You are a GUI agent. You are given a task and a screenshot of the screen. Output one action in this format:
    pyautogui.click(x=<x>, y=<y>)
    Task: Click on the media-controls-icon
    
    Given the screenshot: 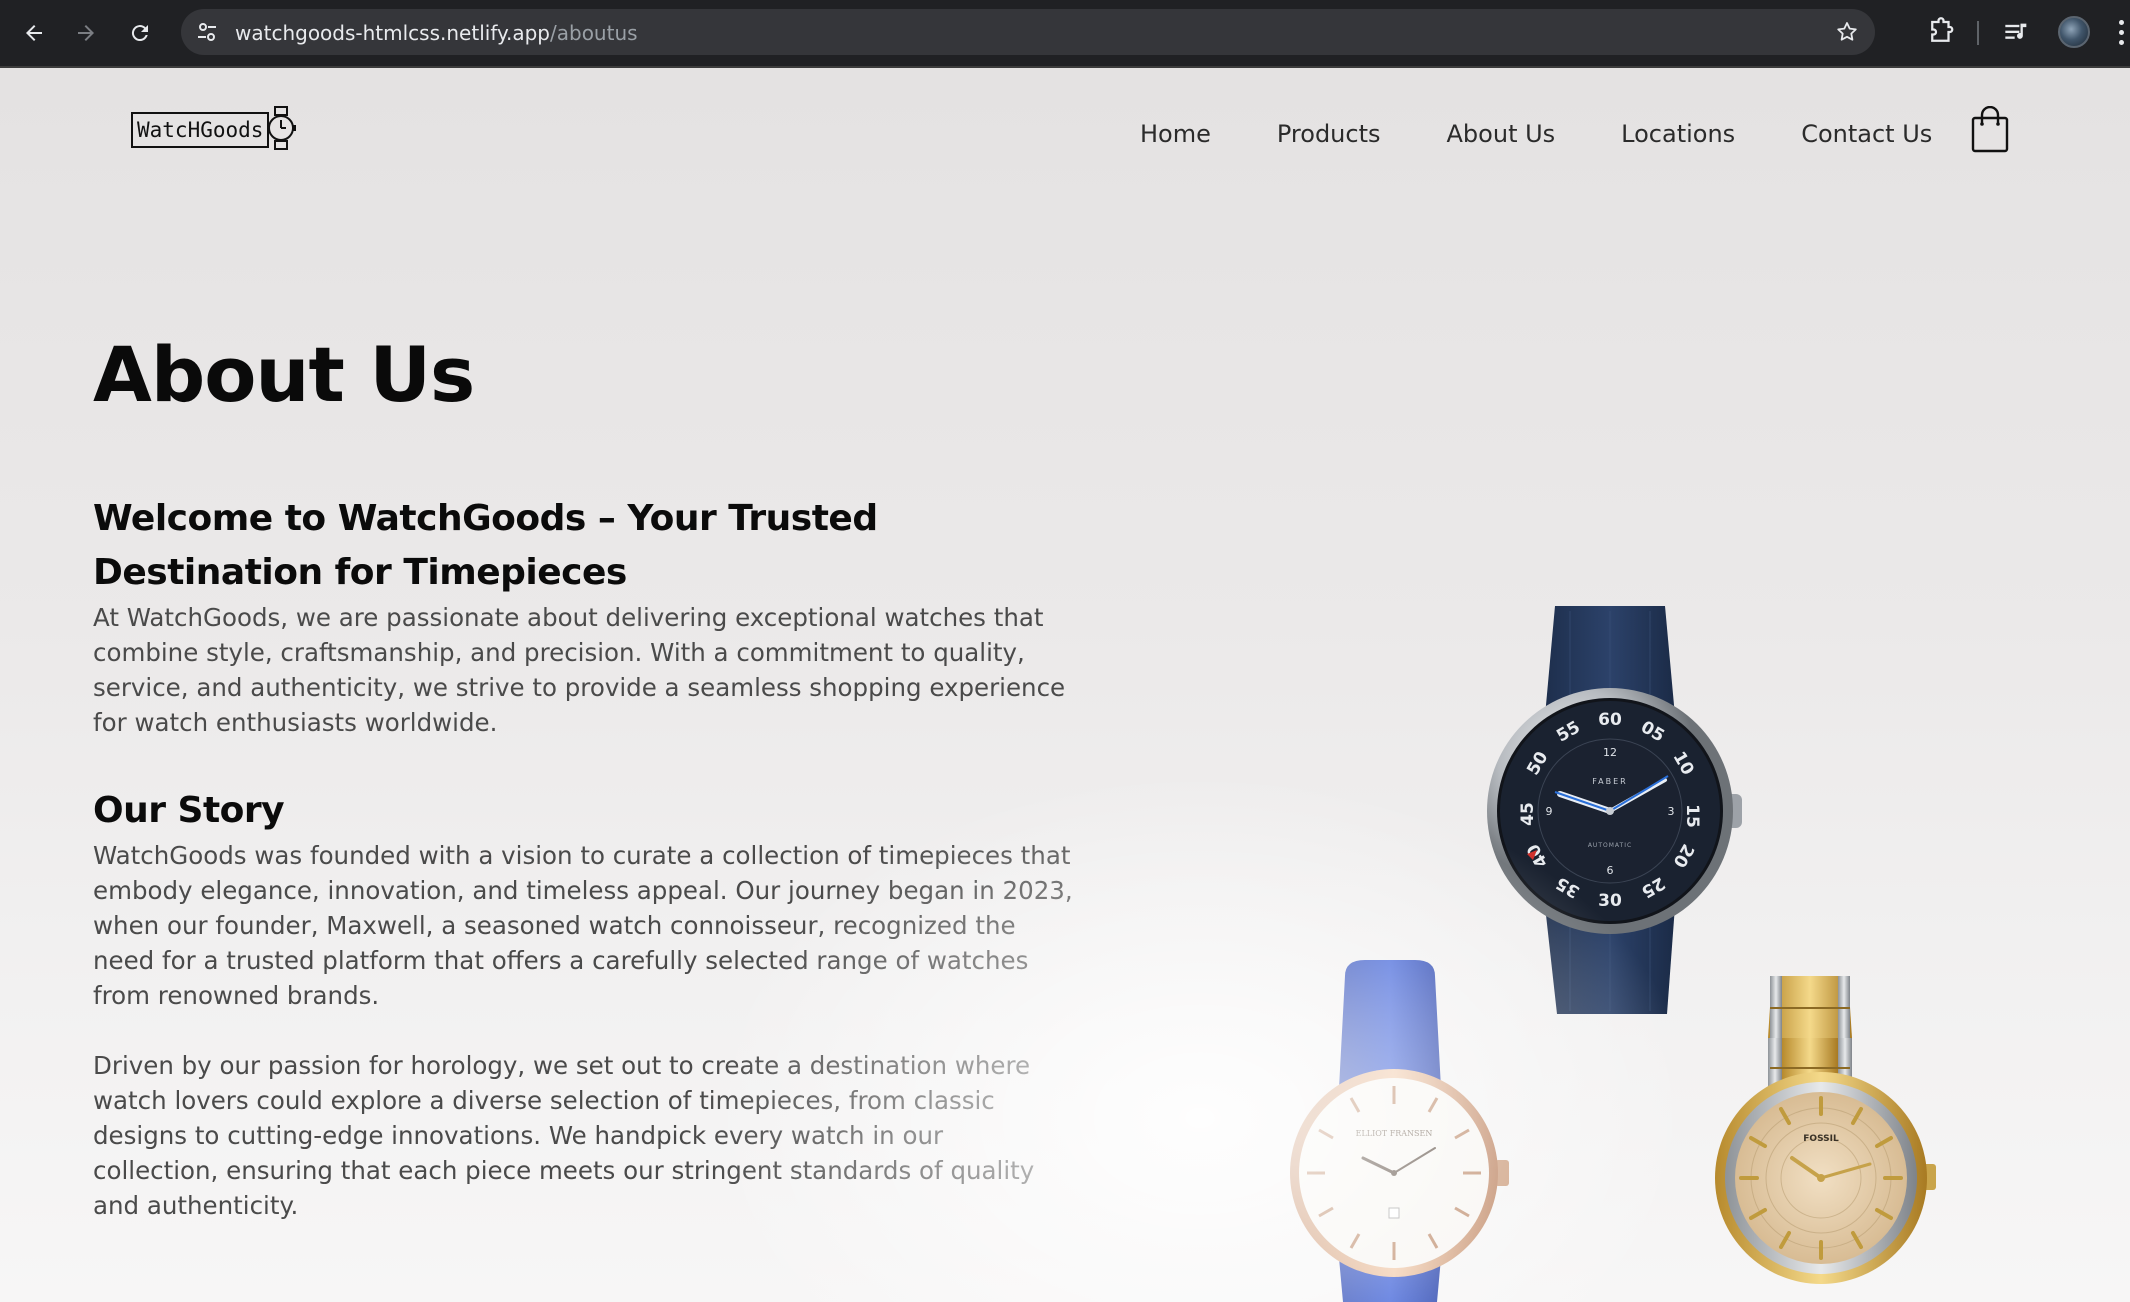 What is the action you would take?
    pyautogui.click(x=2017, y=33)
    